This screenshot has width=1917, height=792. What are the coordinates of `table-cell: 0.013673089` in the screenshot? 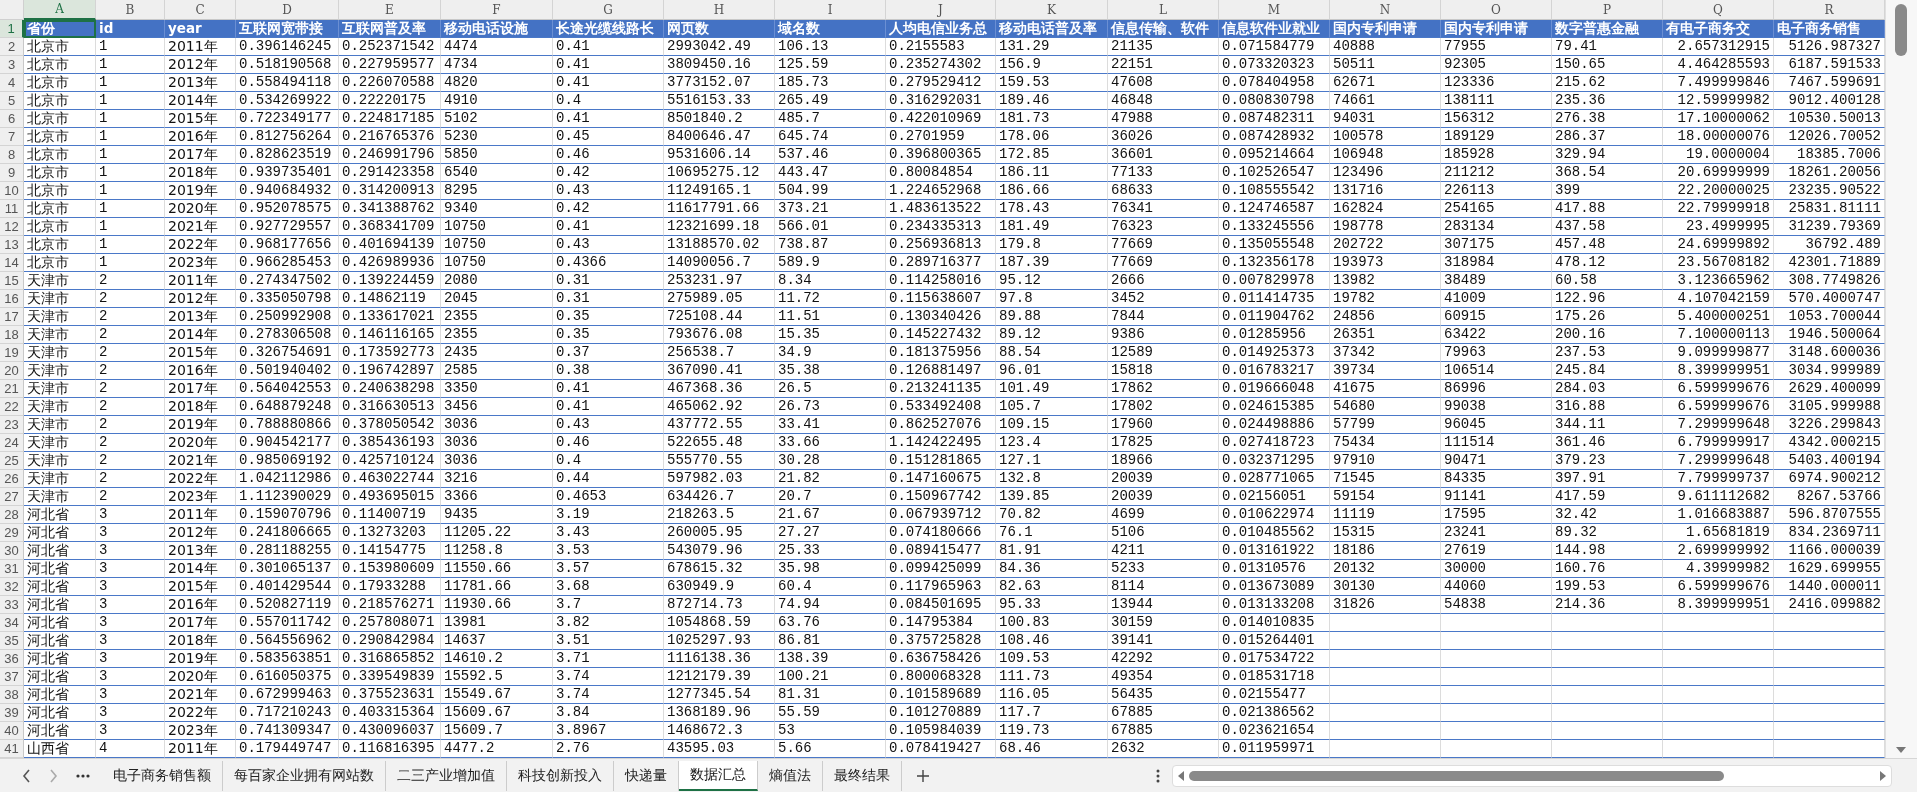 It's located at (1274, 587).